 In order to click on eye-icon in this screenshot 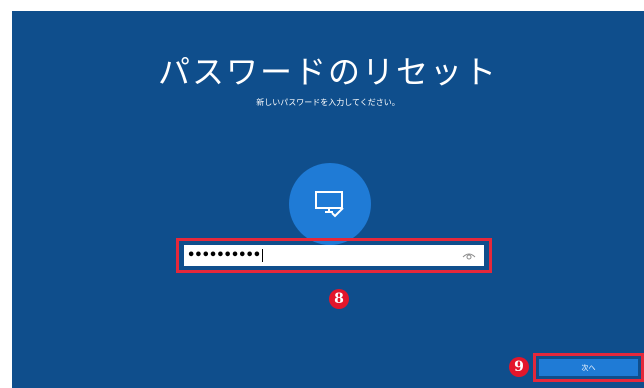, I will do `click(469, 256)`.